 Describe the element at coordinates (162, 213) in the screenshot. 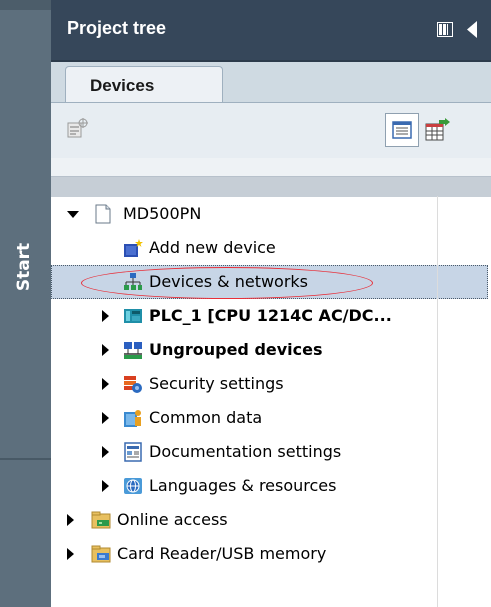

I see `tree-item-label: MD500PN` at that location.